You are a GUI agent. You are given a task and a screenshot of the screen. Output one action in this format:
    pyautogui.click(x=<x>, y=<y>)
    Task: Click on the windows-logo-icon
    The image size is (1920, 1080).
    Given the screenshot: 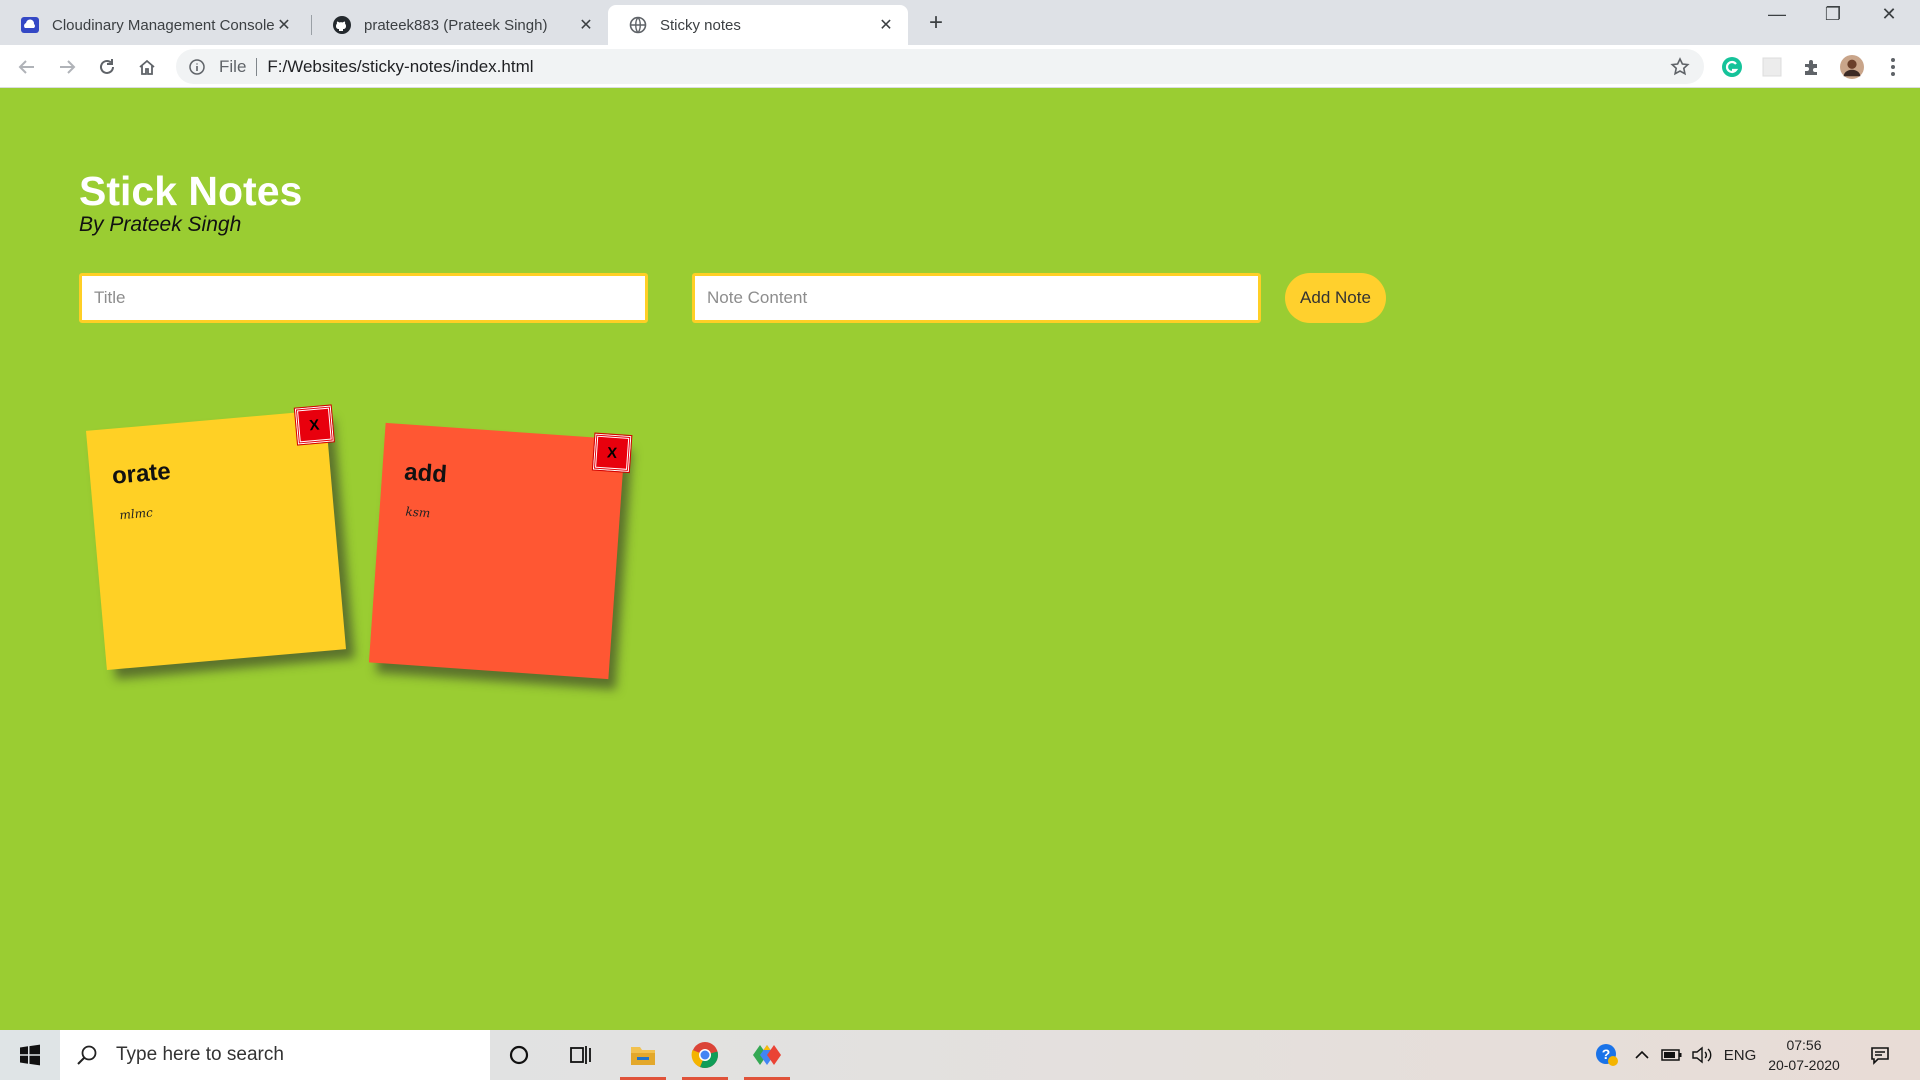 What is the action you would take?
    pyautogui.click(x=30, y=1055)
    